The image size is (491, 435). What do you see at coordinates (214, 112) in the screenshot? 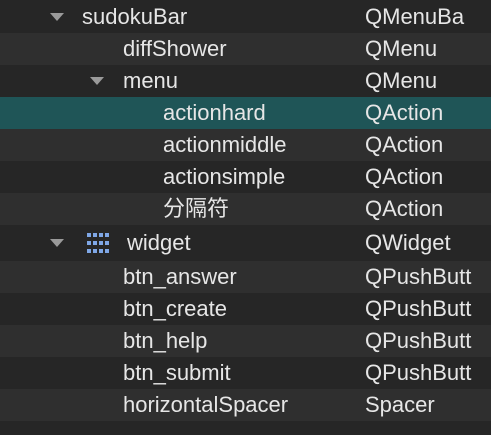
I see `object-name: actionhard` at bounding box center [214, 112].